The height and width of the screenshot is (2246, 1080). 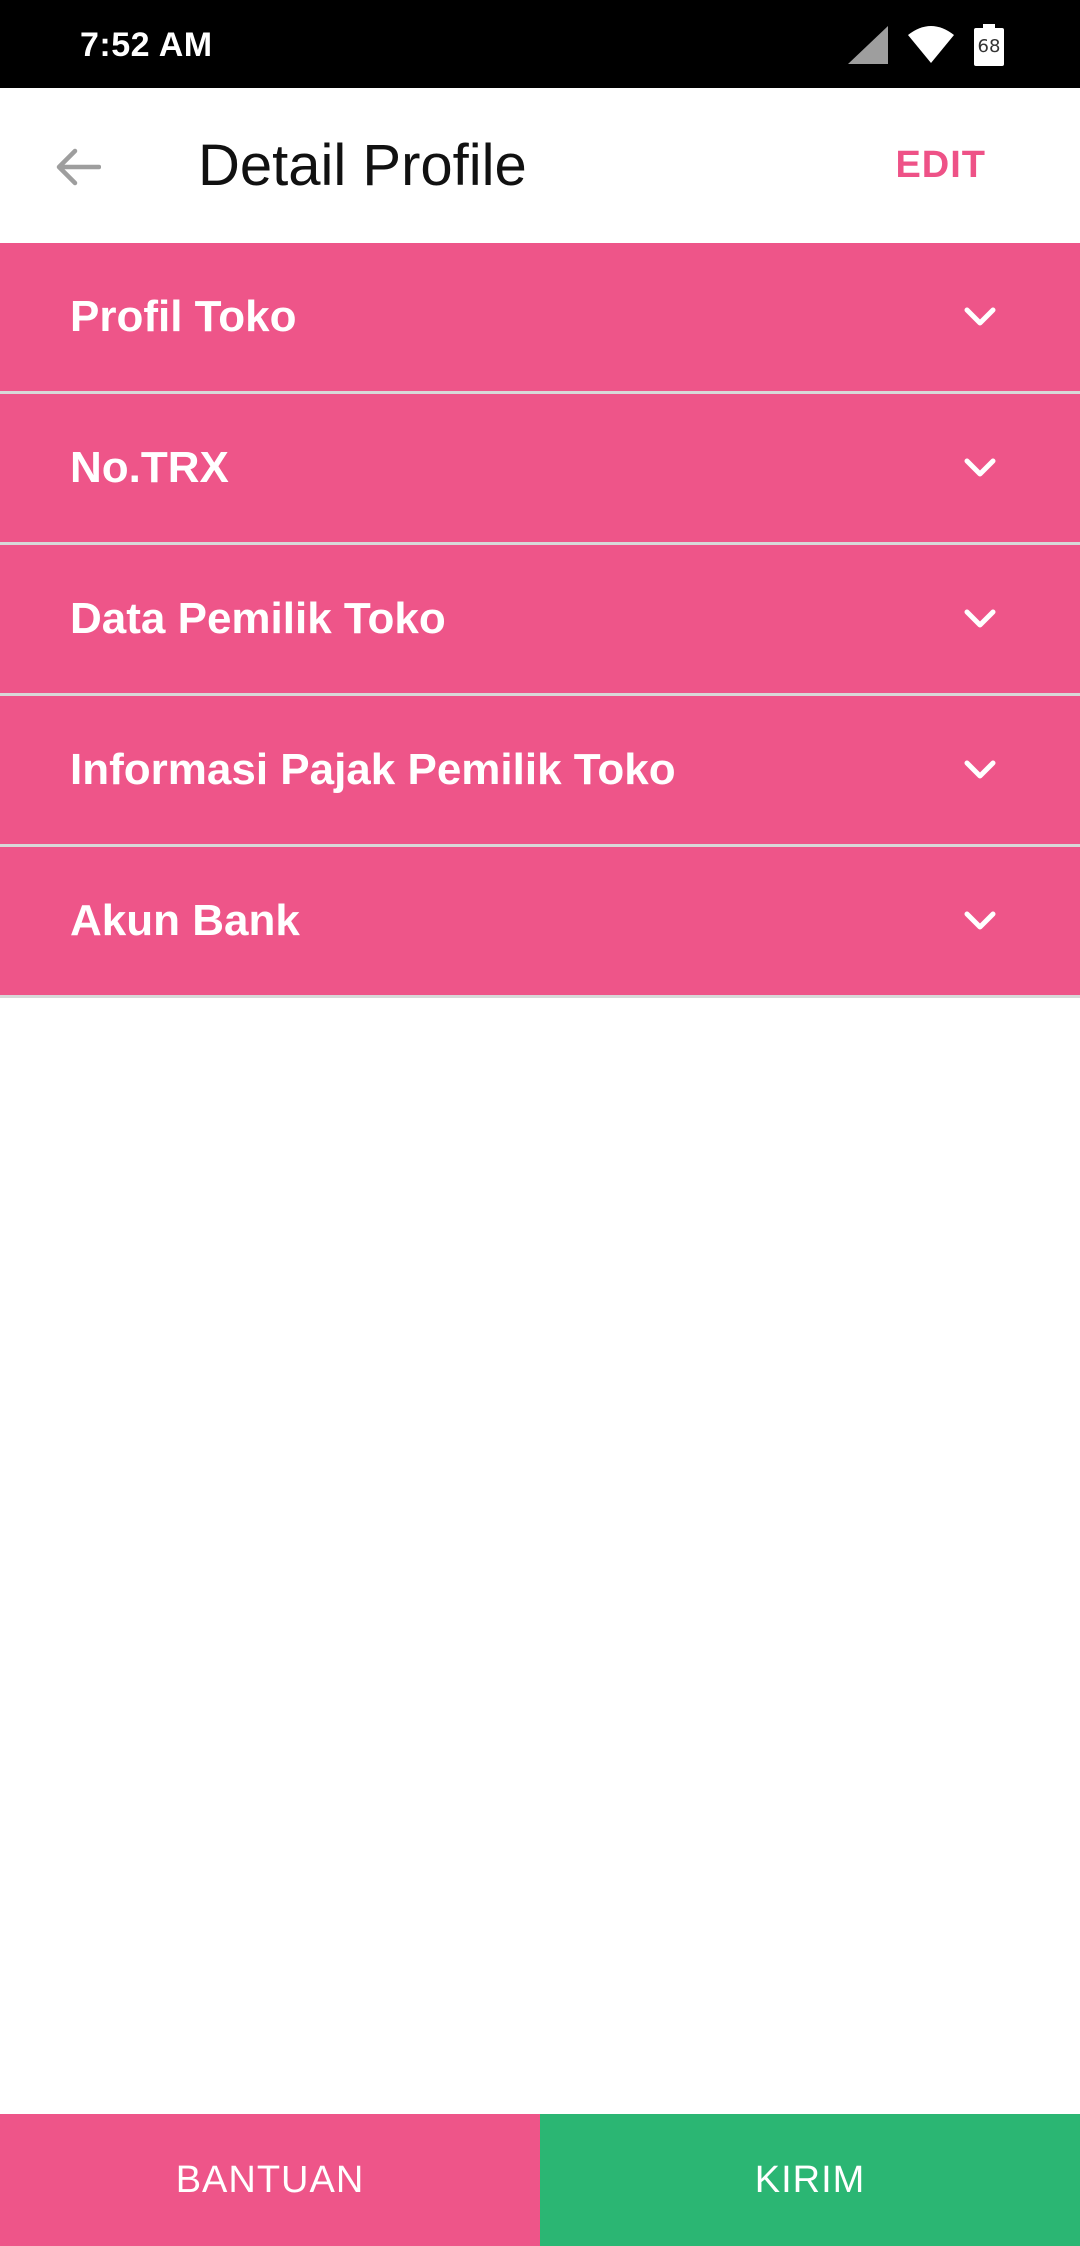 I want to click on status-icons: ↑↓ 68, so click(x=926, y=45).